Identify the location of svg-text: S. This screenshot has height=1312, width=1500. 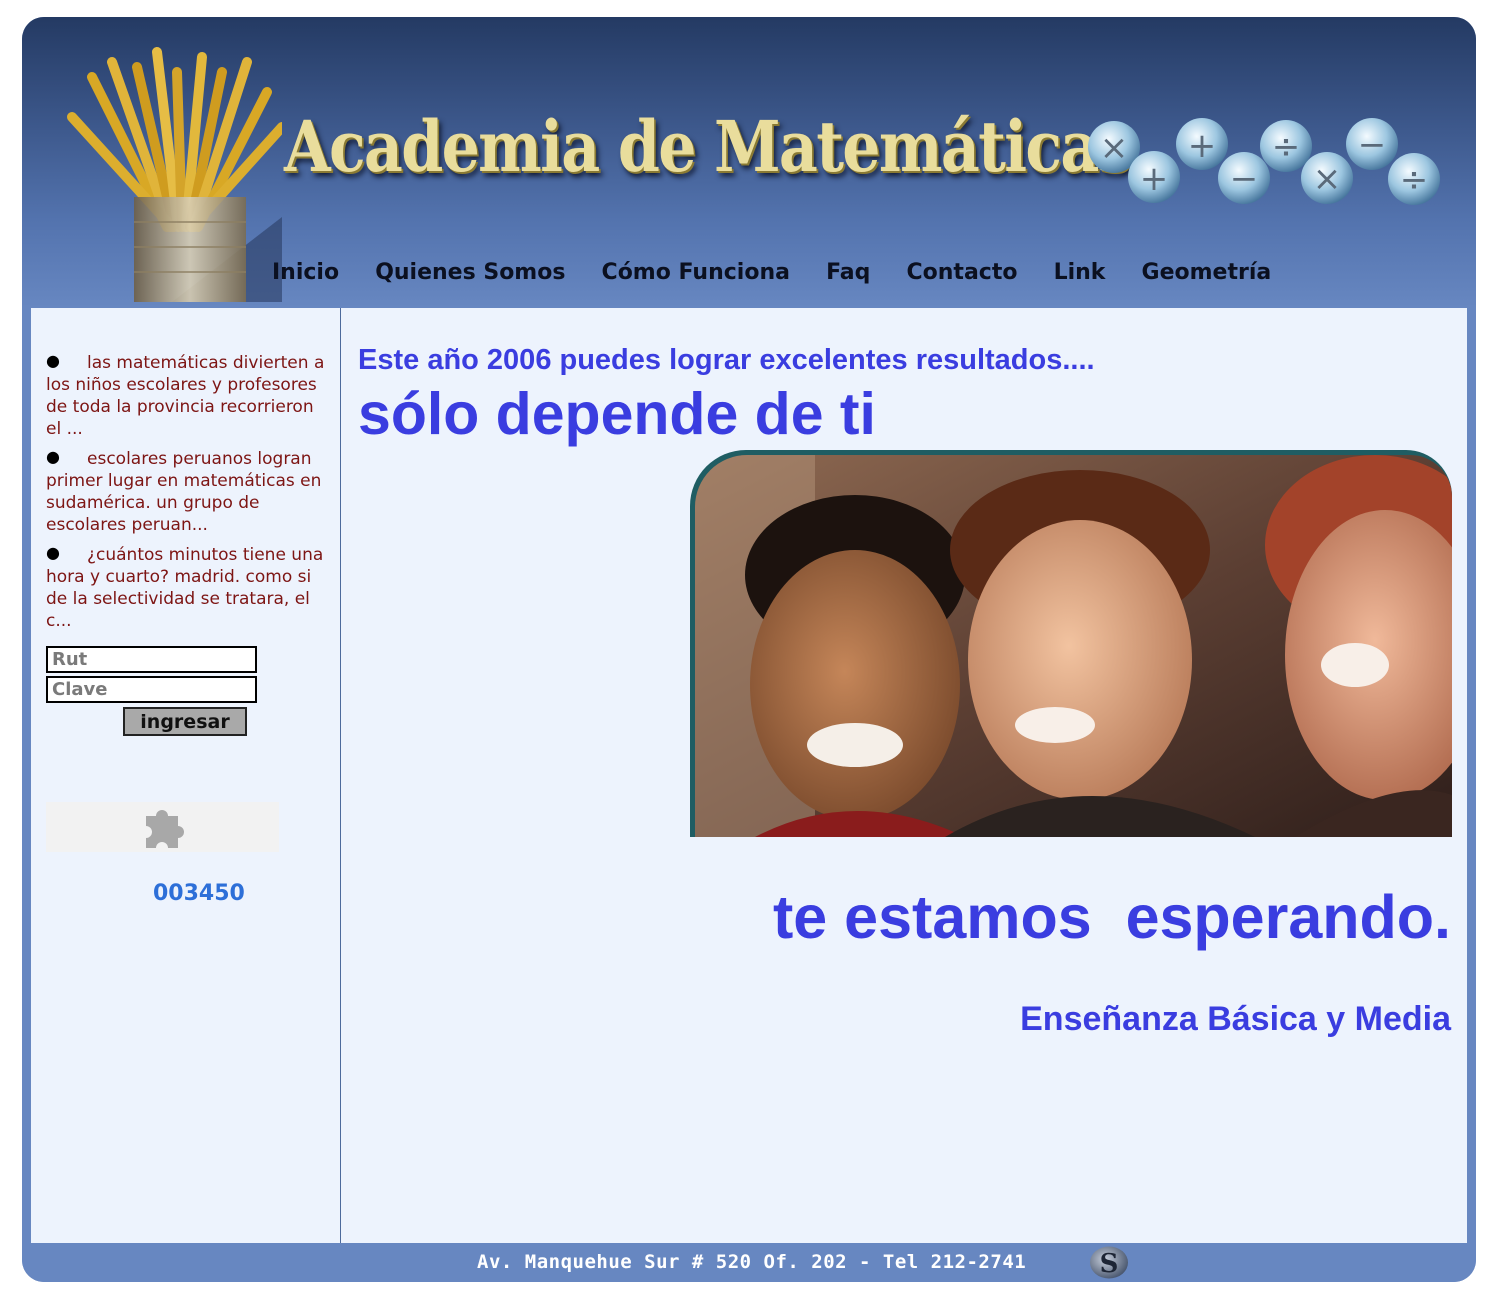
(1109, 1264).